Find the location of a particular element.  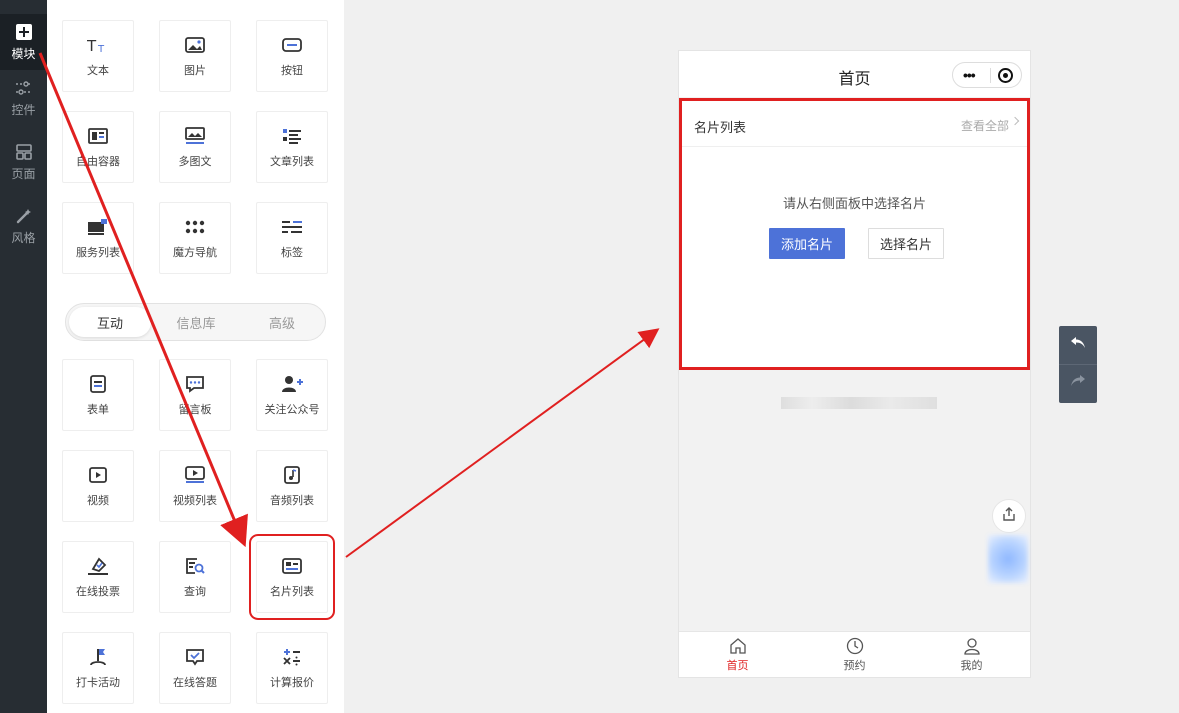

rail-item-controls: 控件 is located at coordinates (23, 98).